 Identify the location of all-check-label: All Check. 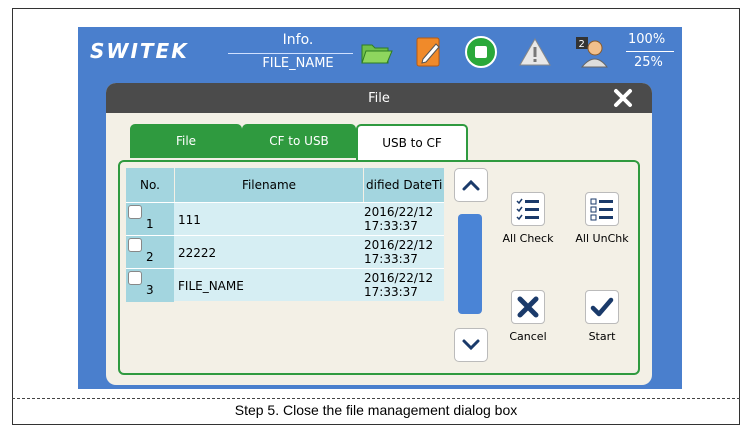
(528, 238).